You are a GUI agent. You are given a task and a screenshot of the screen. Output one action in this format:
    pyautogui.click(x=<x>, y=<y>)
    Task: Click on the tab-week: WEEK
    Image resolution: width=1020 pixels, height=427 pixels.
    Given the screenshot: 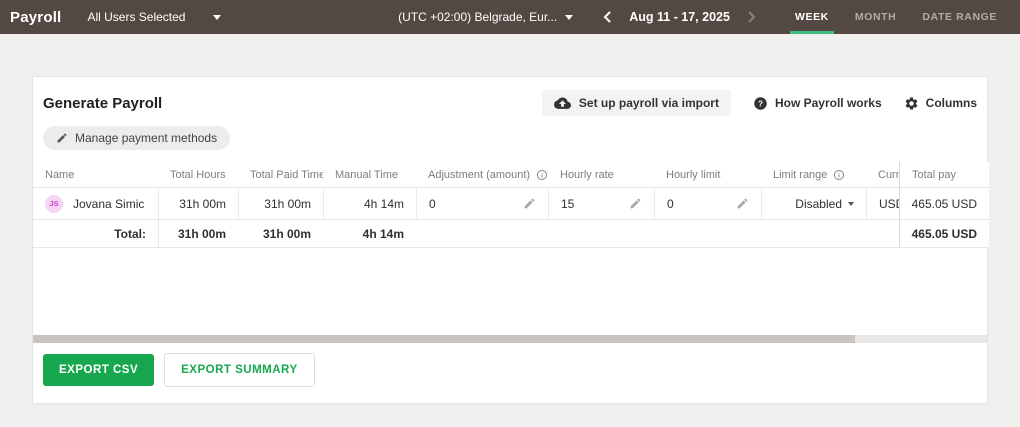 What is the action you would take?
    pyautogui.click(x=812, y=17)
    